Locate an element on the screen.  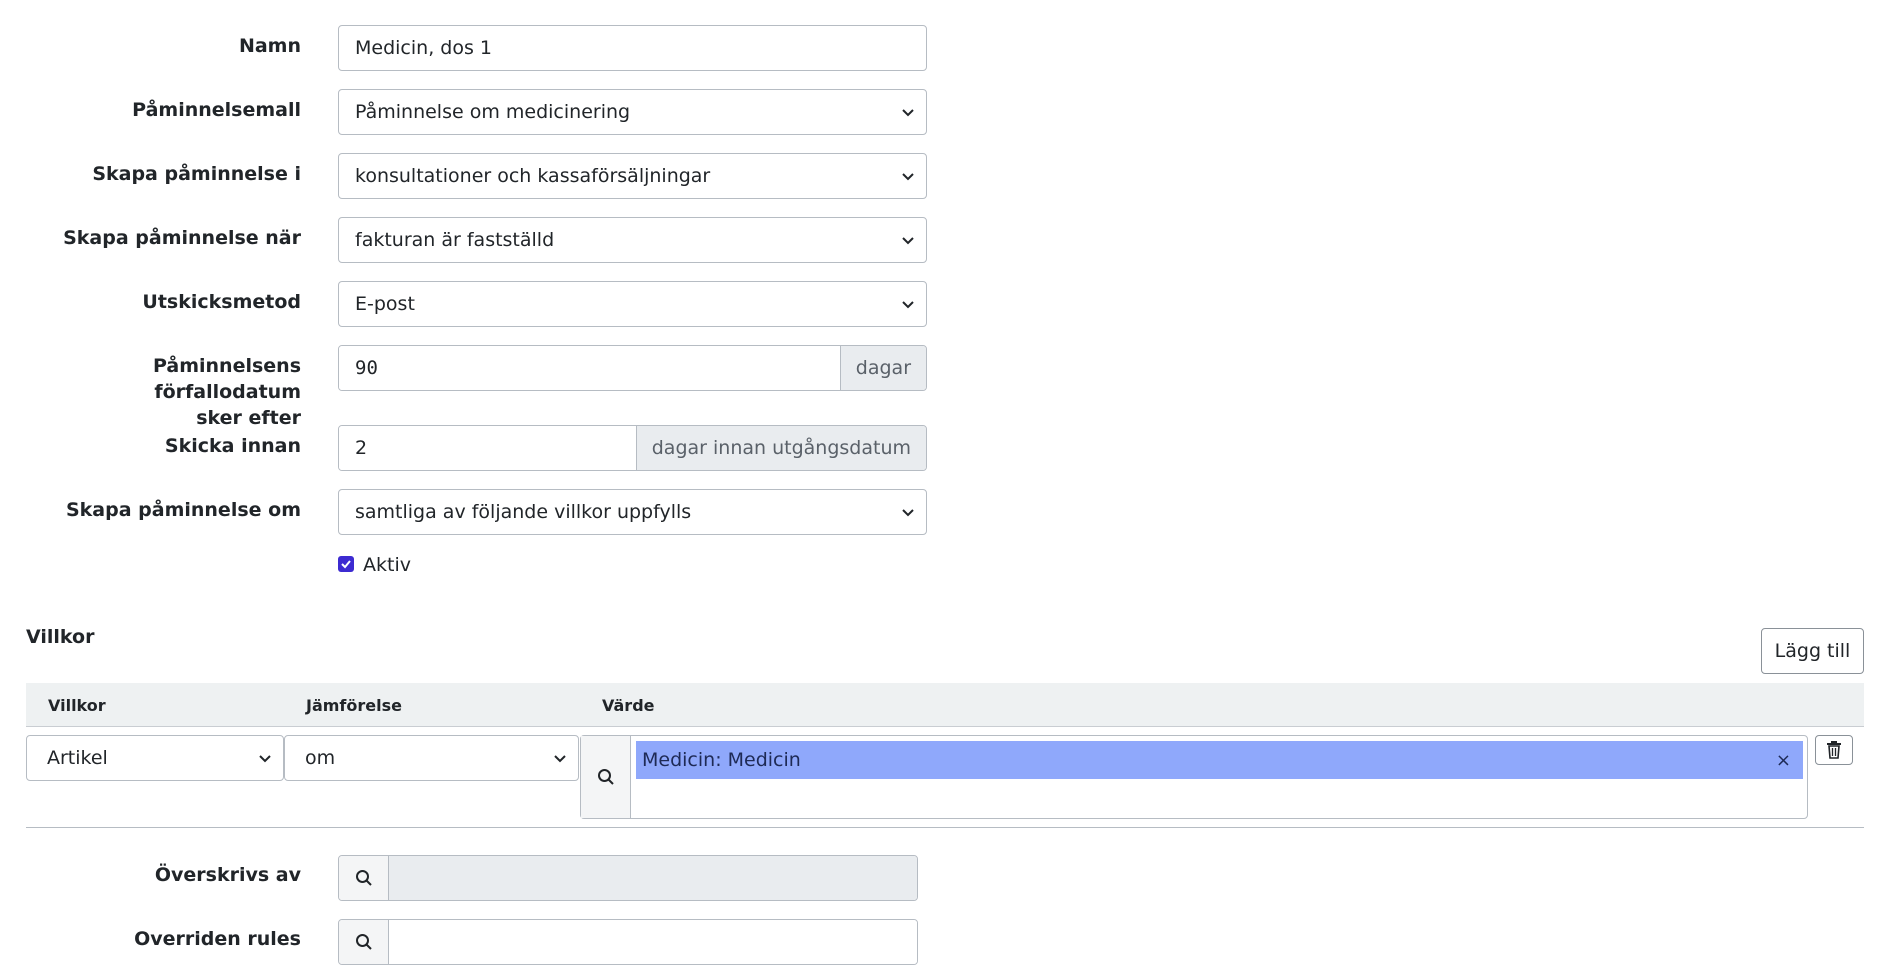
trash-icon is located at coordinates (1834, 750).